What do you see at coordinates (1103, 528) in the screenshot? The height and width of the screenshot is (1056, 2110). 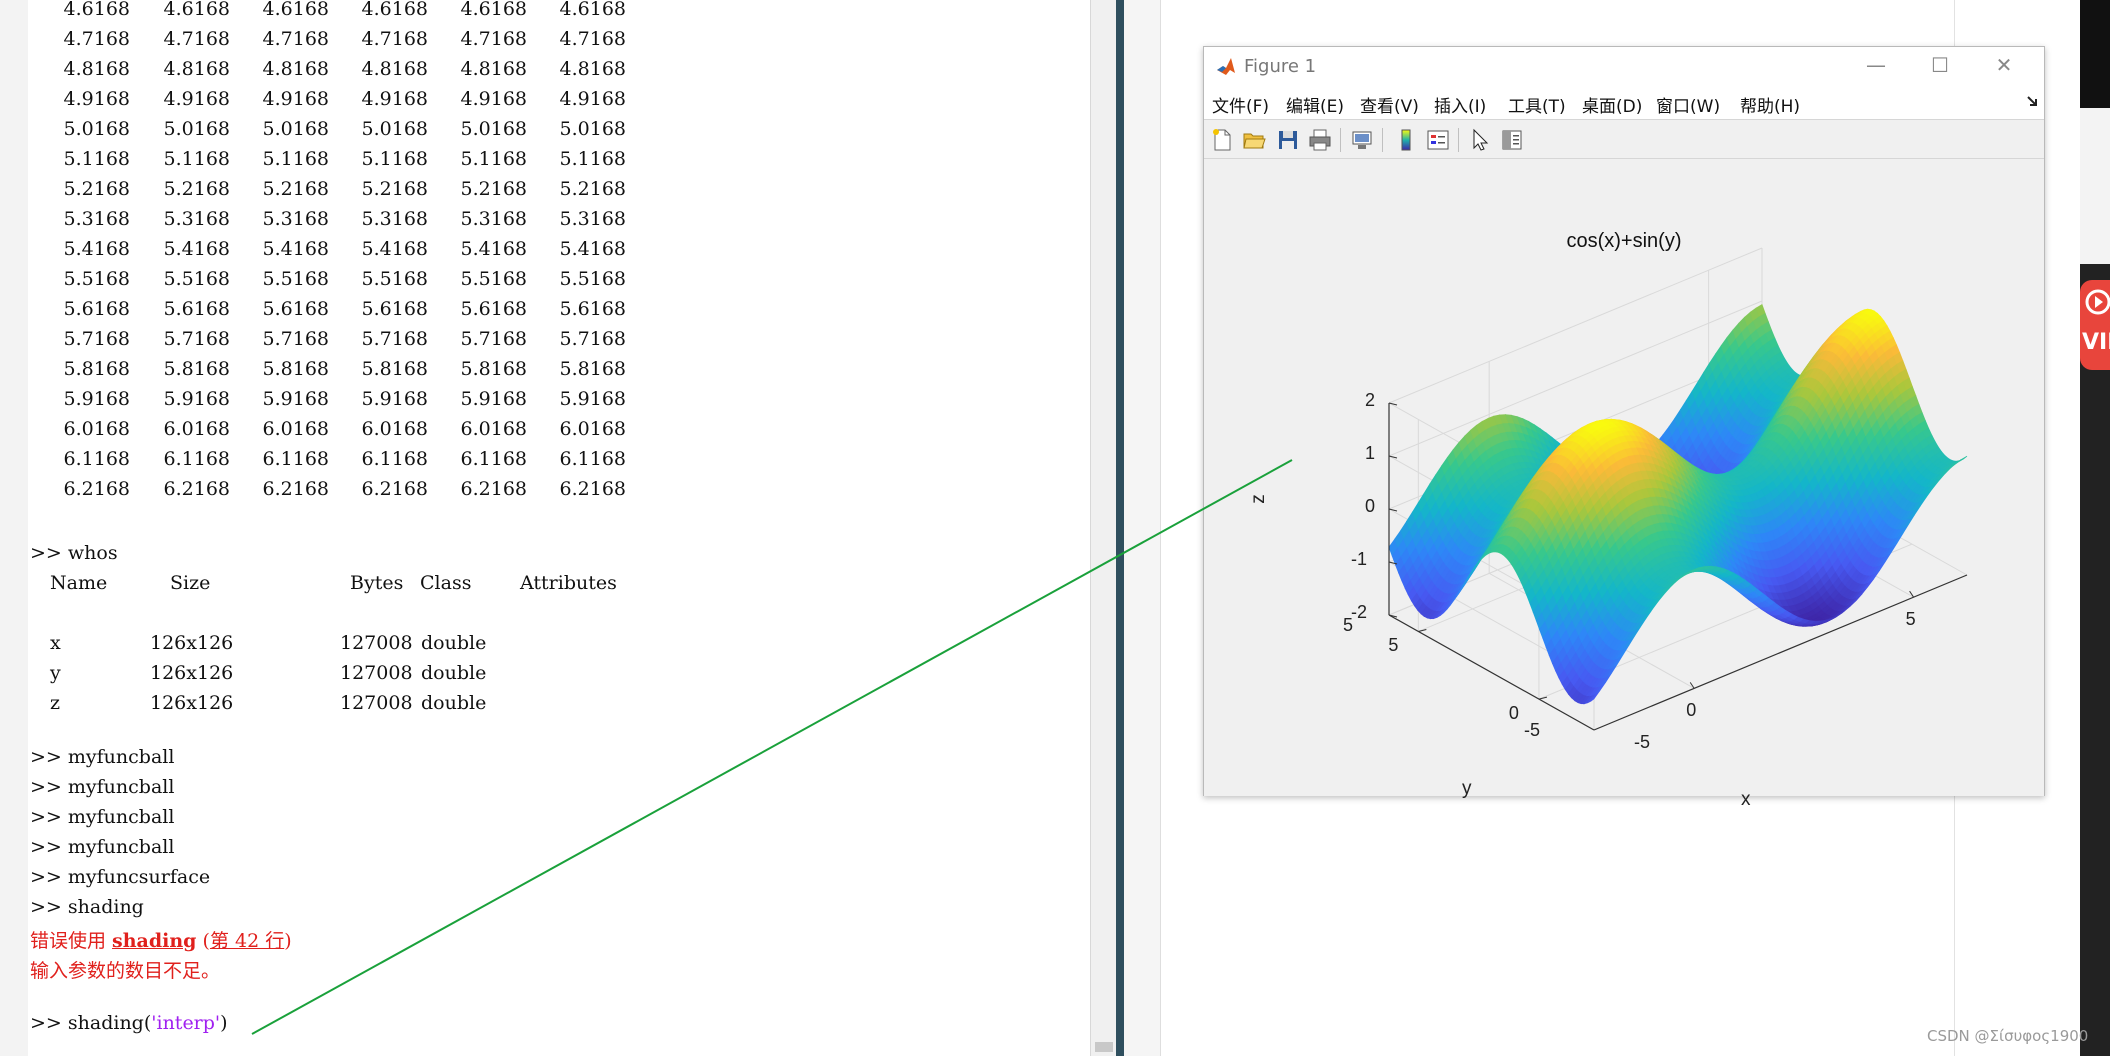 I see `command-window-scrollbar` at bounding box center [1103, 528].